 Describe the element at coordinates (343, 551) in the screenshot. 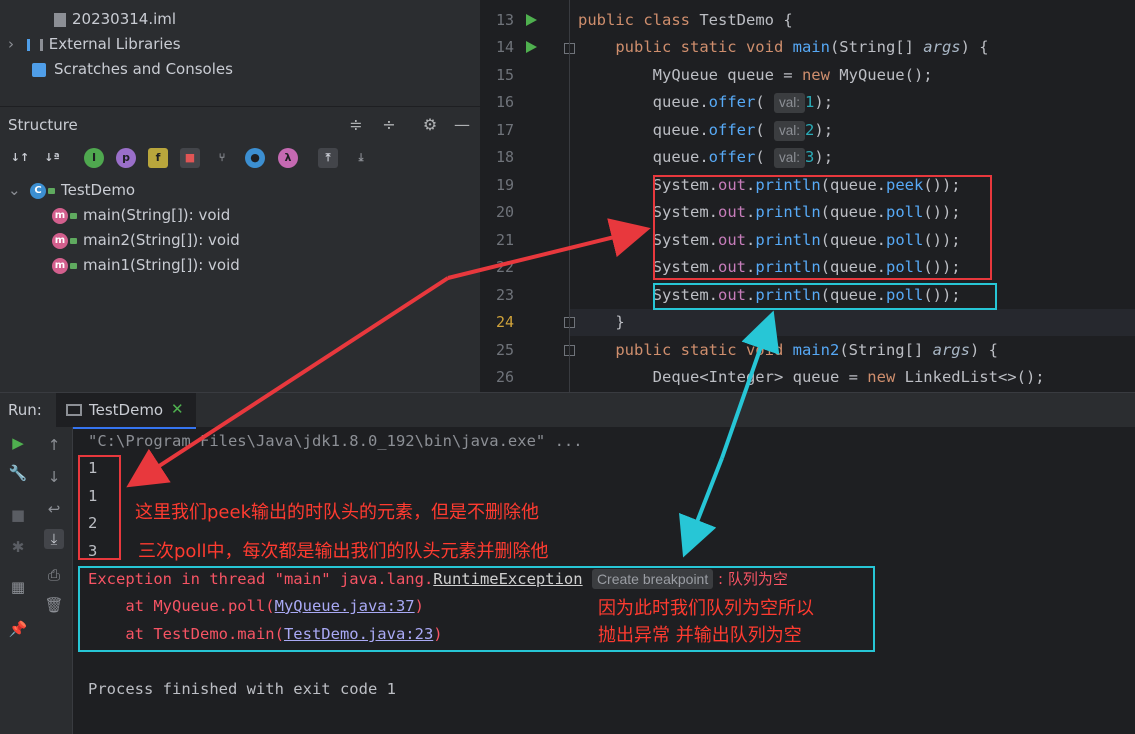

I see `annotation-note-poll: 三次poll中，每次都是输出我们的队头元素并删除他` at that location.